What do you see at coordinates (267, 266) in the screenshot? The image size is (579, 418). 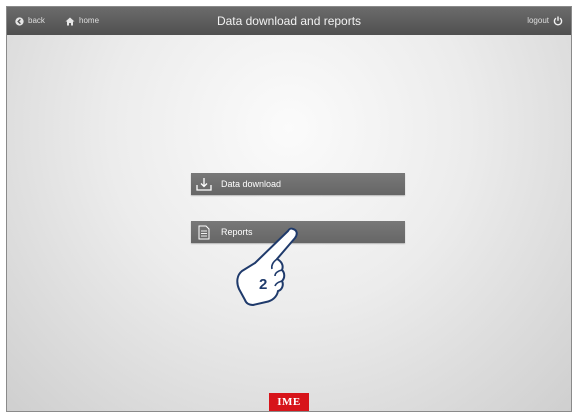 I see `pointing-hand-icon: 2` at bounding box center [267, 266].